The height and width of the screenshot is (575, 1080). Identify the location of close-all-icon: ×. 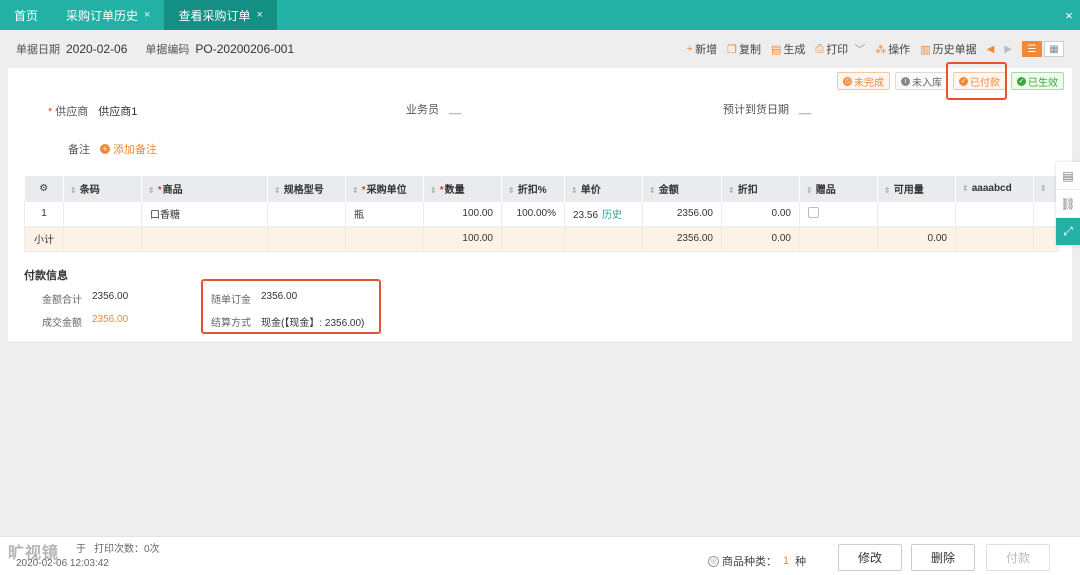
(1069, 15).